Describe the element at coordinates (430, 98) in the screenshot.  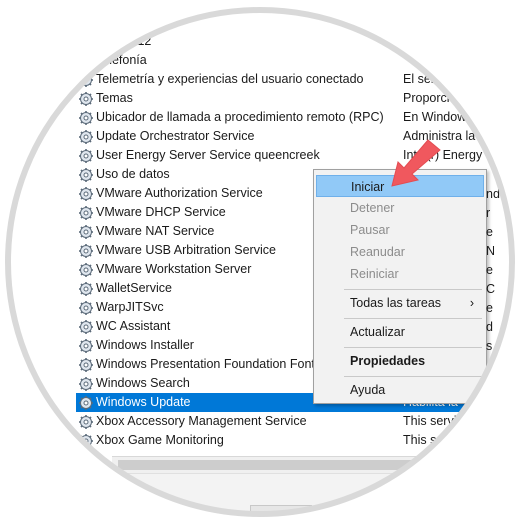
I see `service-description: Proporcio` at that location.